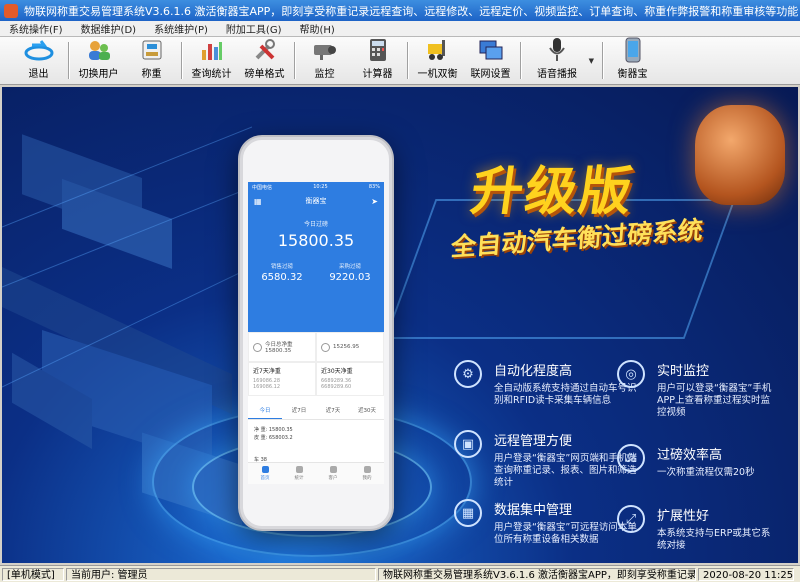 This screenshot has width=800, height=582. I want to click on network-icon, so click(491, 50).